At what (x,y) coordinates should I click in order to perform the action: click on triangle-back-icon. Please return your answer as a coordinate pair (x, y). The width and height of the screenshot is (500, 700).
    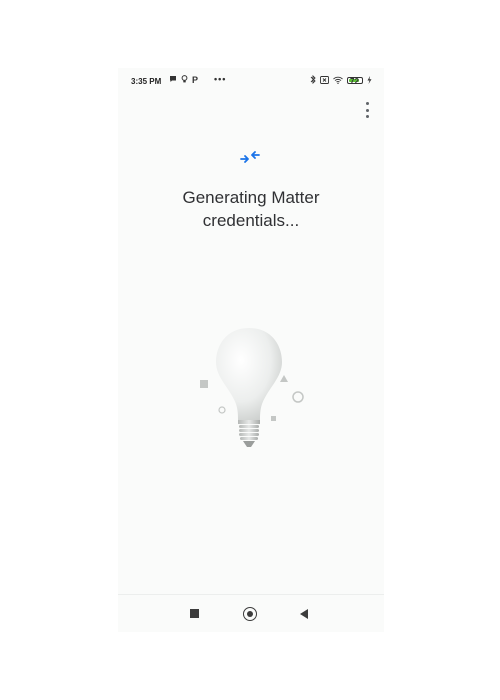
    Looking at the image, I should click on (304, 614).